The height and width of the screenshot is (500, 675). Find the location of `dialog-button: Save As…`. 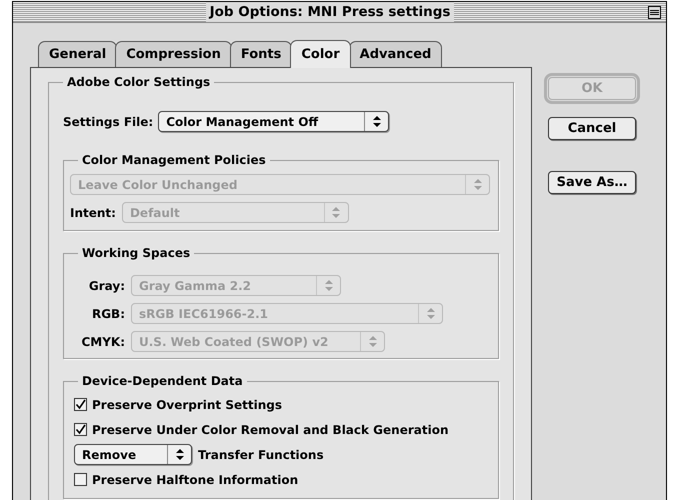

dialog-button: Save As… is located at coordinates (592, 182).